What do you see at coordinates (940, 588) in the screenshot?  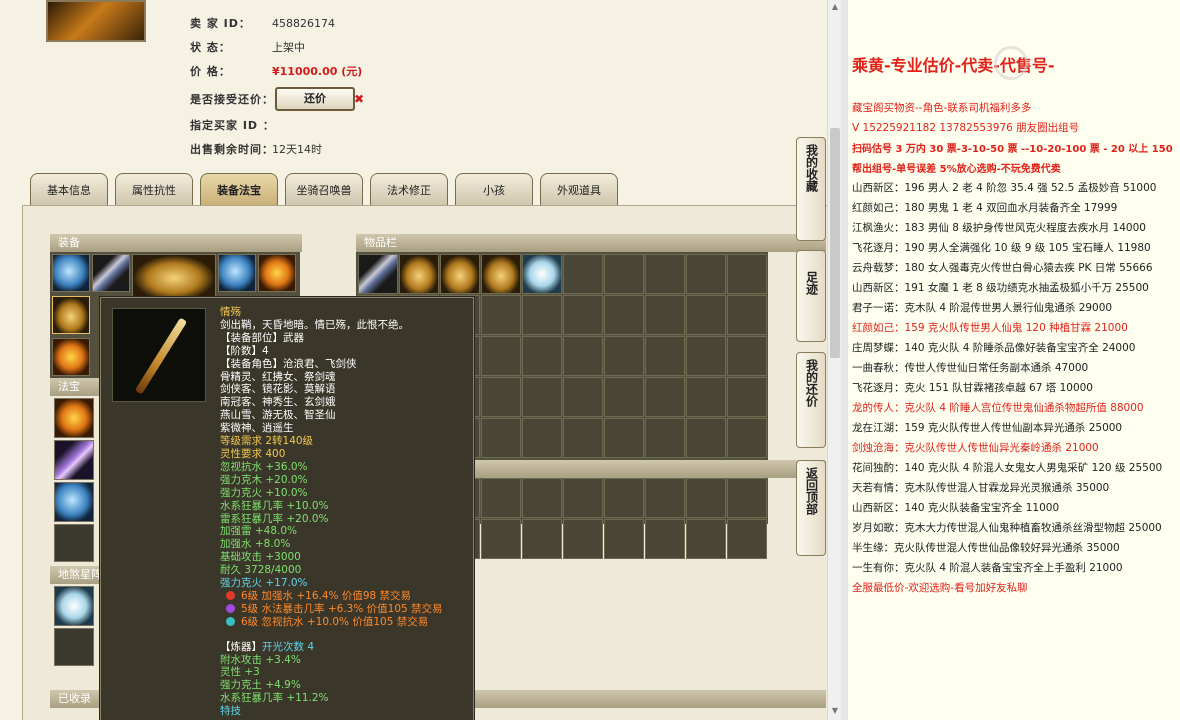 I see `note-line: 全服最低价-欢迎选购-看号加好友私聊` at bounding box center [940, 588].